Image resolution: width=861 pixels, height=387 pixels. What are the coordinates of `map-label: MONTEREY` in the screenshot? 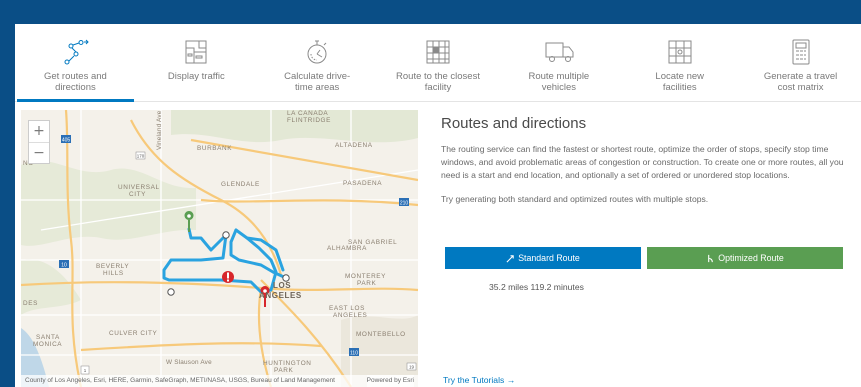 It's located at (365, 276).